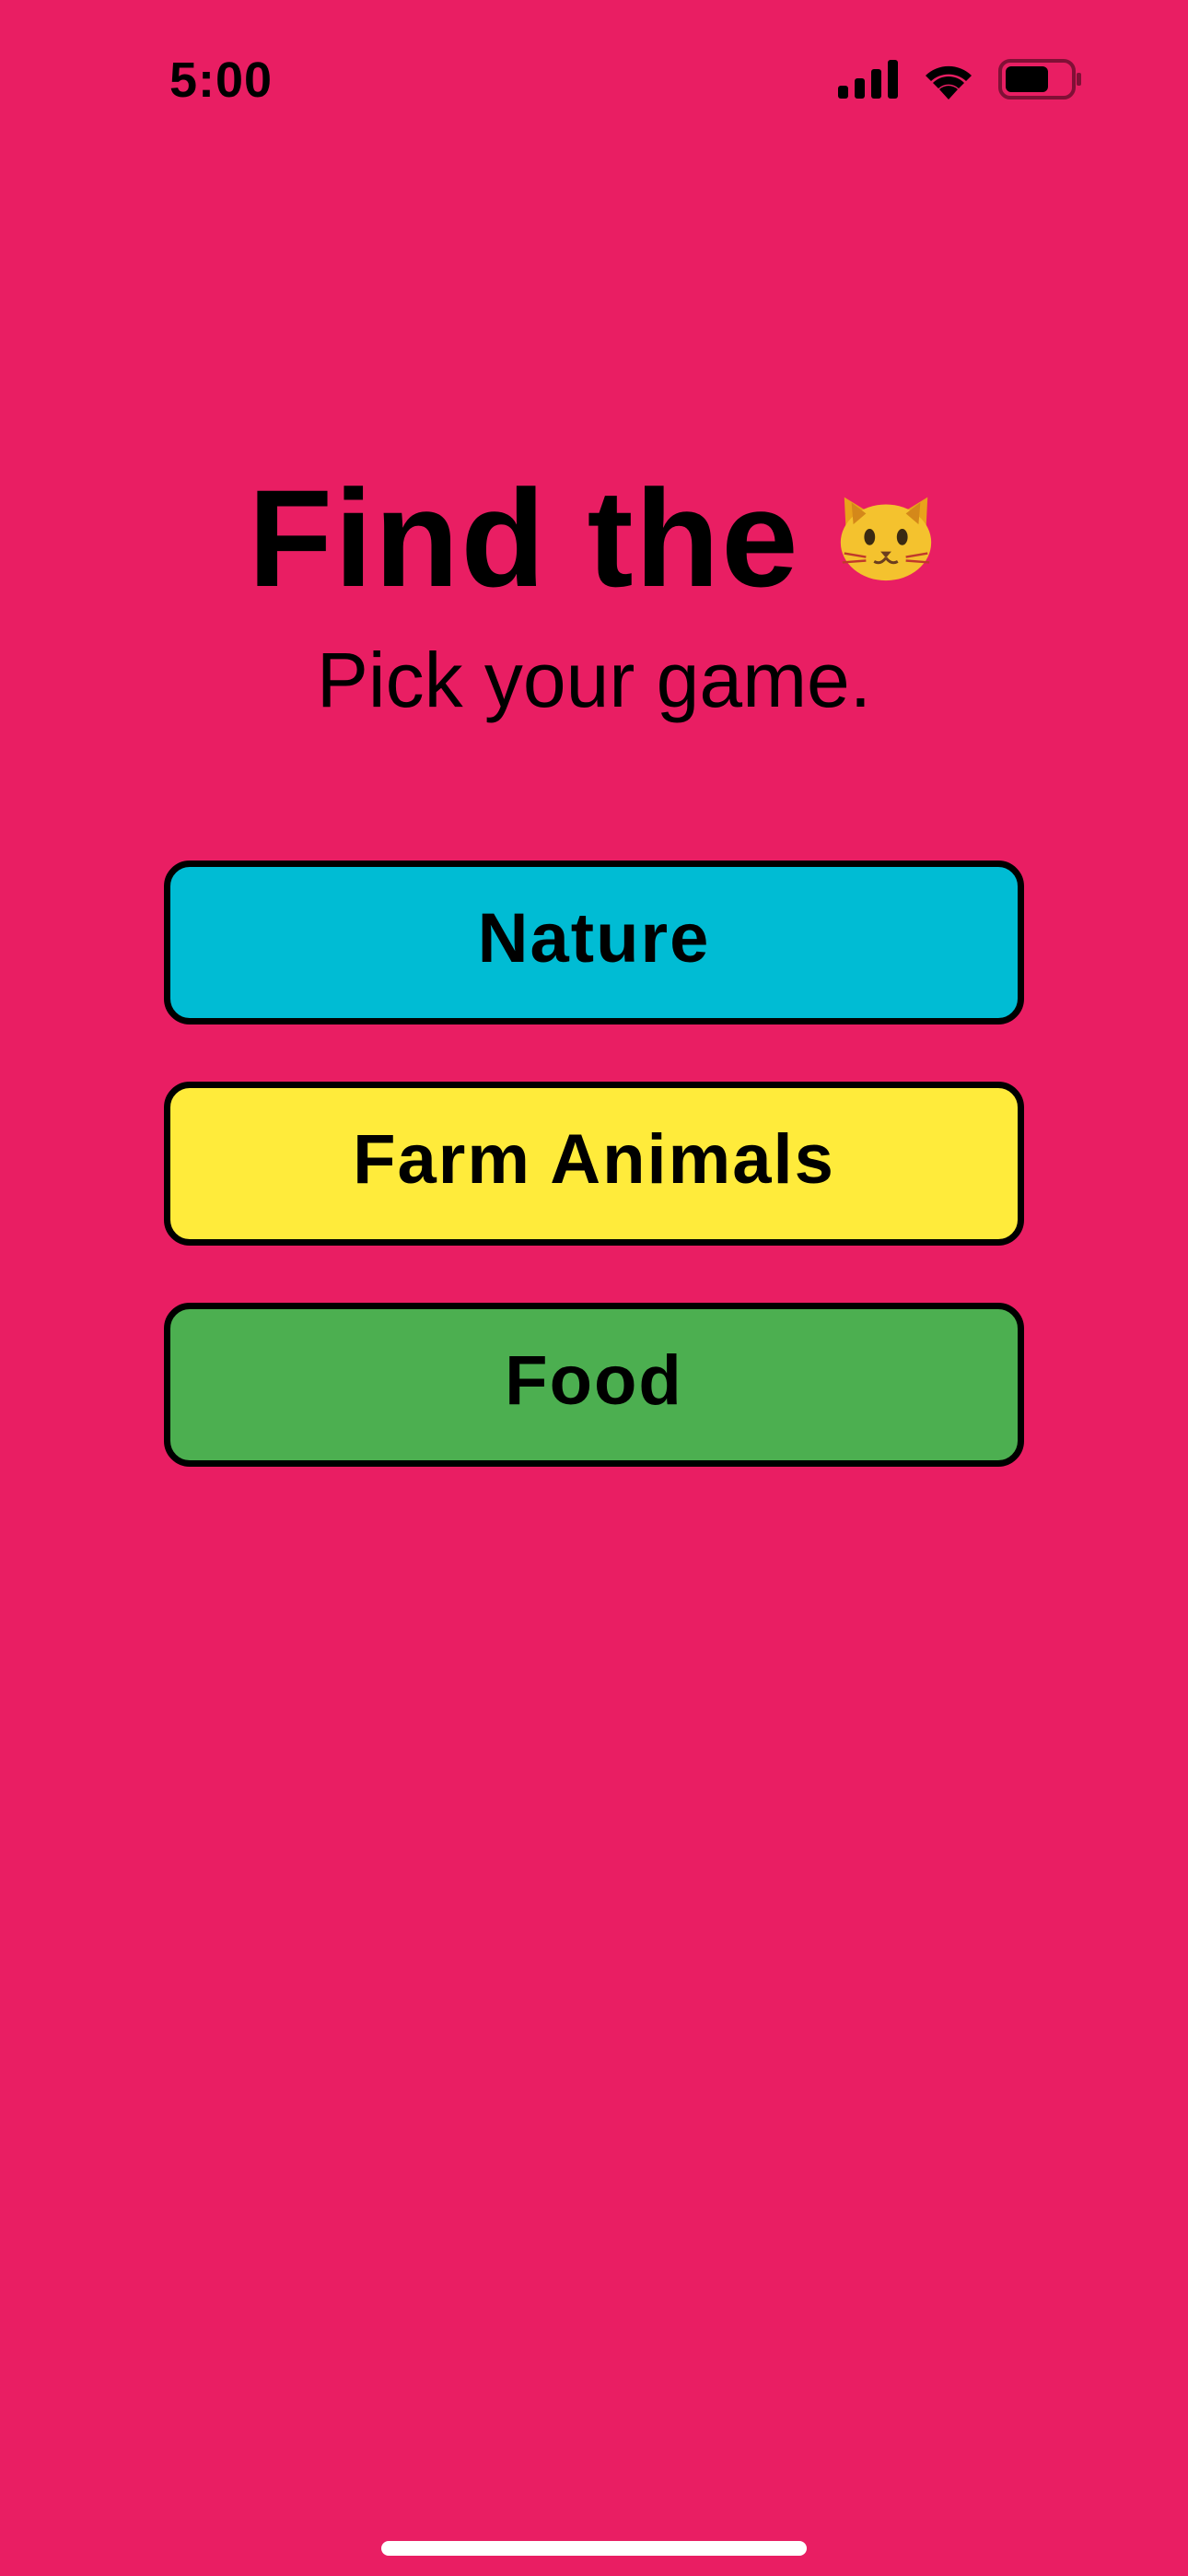  I want to click on status-icons, so click(961, 79).